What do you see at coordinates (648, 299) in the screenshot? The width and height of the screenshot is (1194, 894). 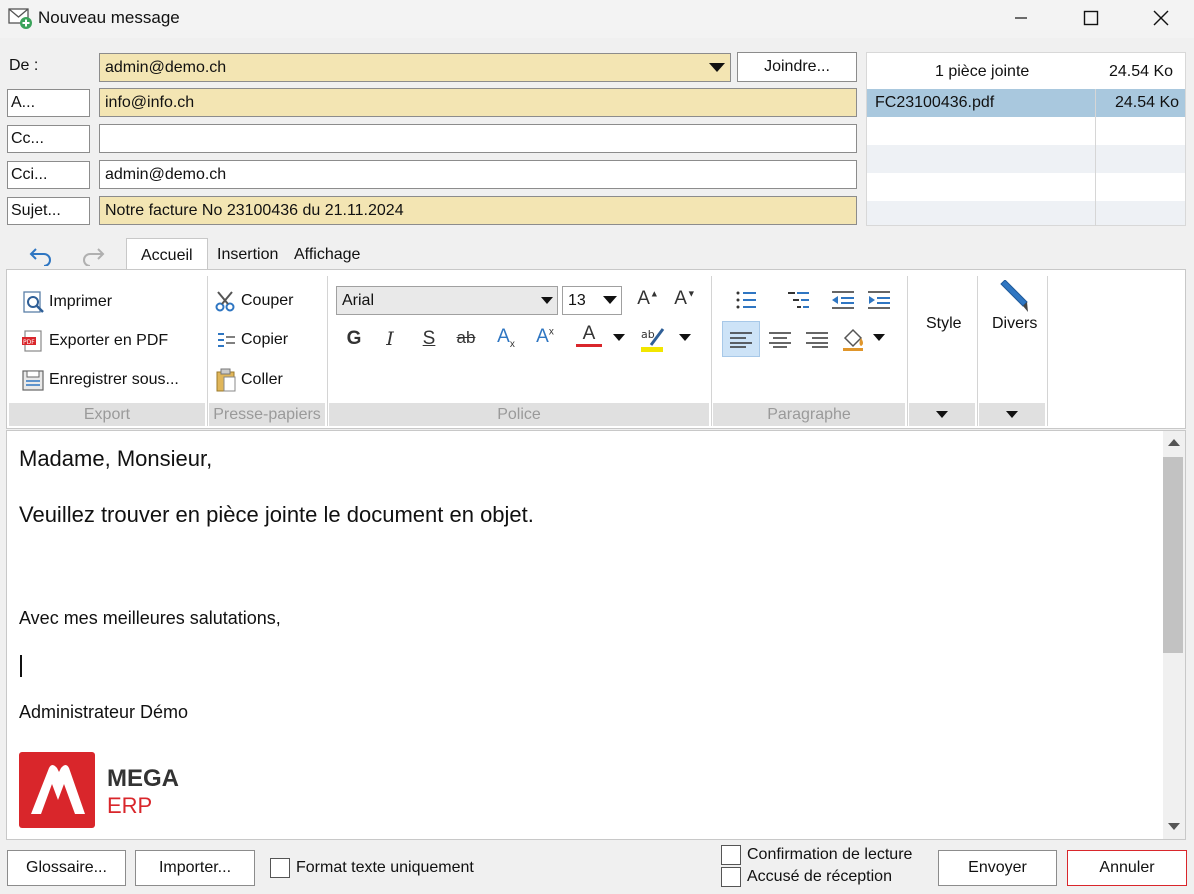 I see `grow-font-icon: A▲` at bounding box center [648, 299].